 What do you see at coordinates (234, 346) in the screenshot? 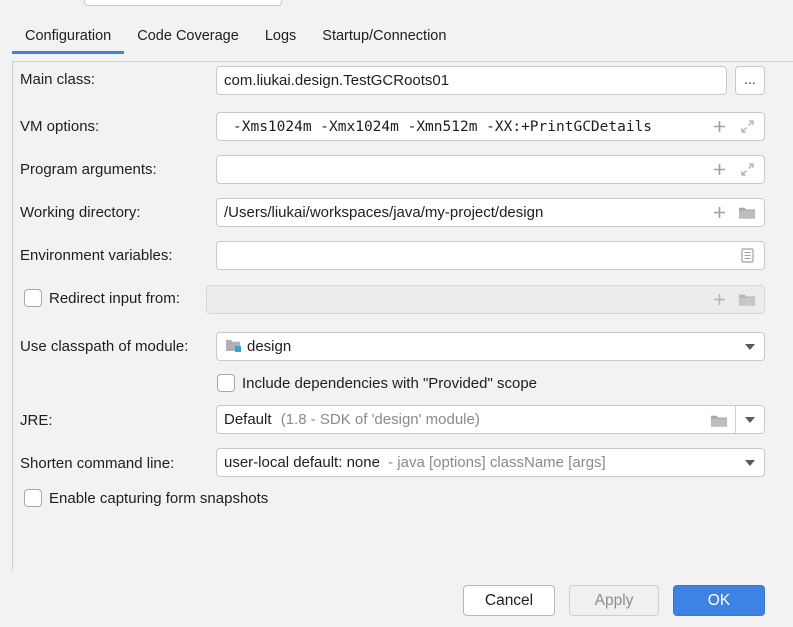
I see `module-icon` at bounding box center [234, 346].